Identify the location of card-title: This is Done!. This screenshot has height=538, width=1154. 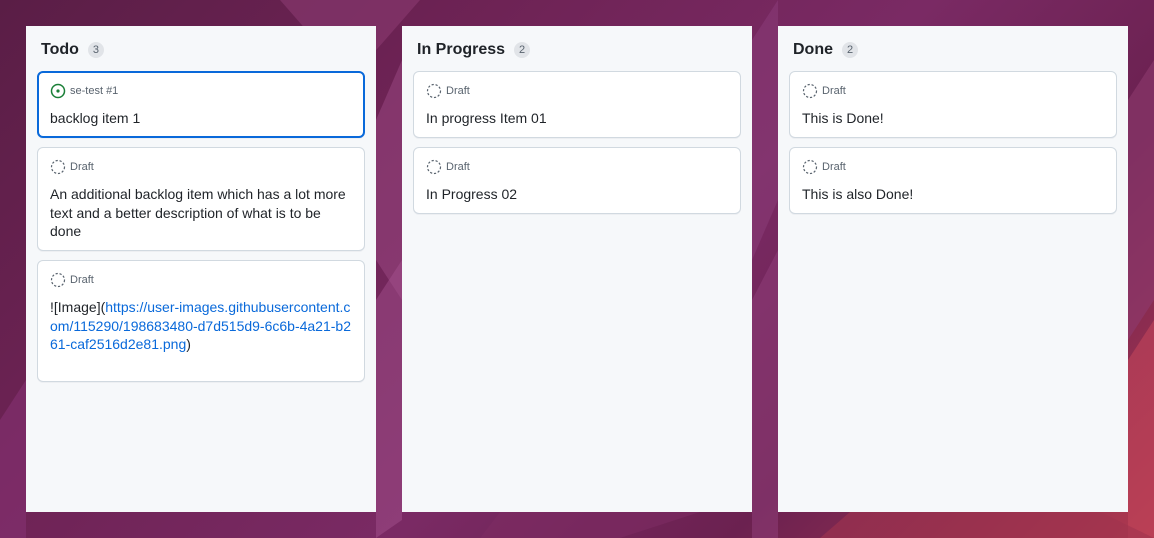
(954, 118).